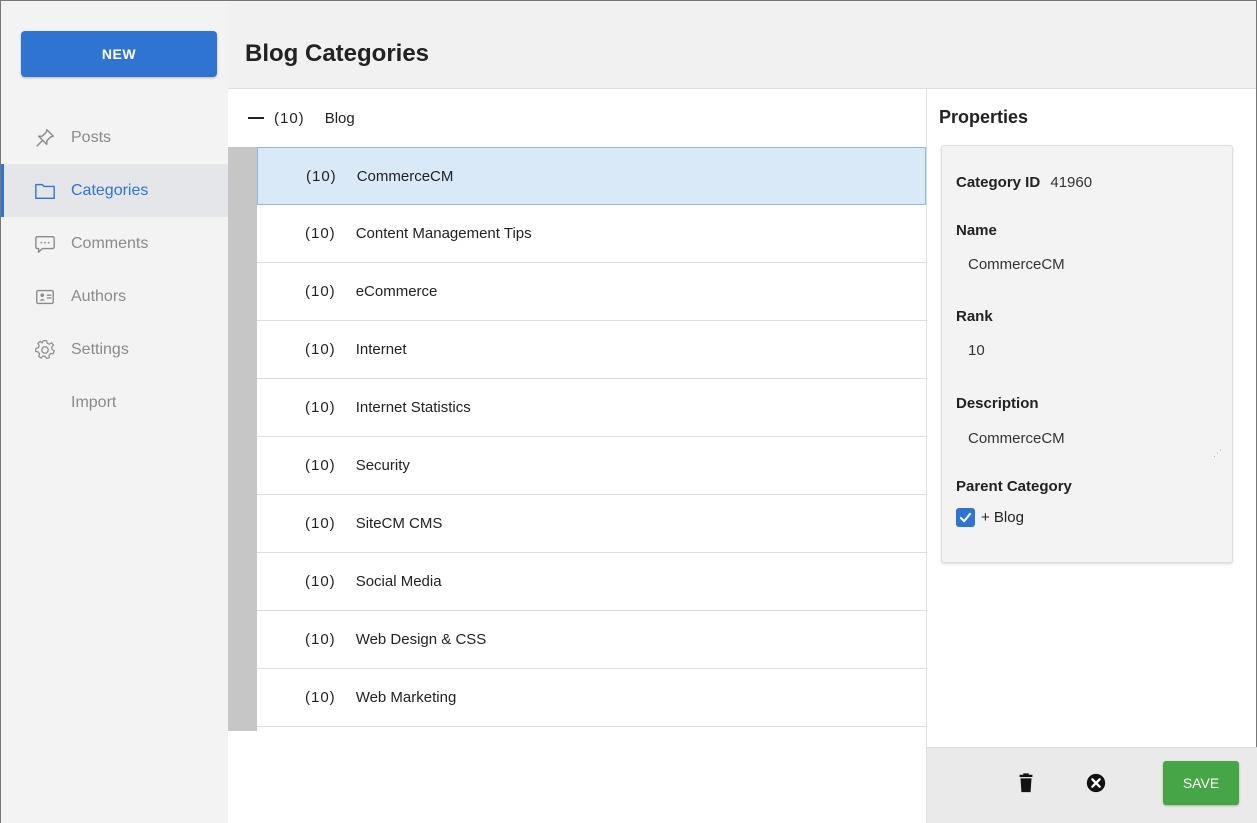  I want to click on row-label: SiteCM CMS, so click(399, 523).